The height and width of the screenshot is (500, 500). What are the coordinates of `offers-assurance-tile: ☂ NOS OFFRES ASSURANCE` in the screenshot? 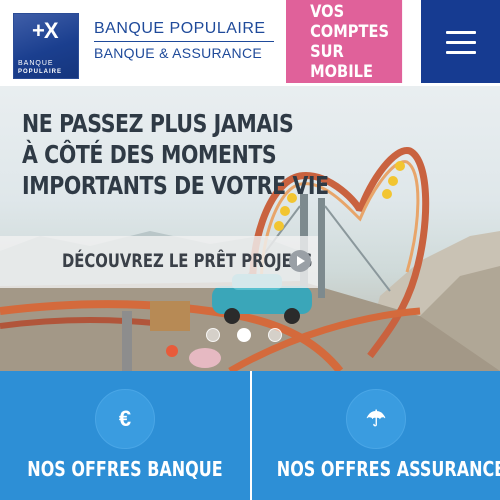 It's located at (376, 435).